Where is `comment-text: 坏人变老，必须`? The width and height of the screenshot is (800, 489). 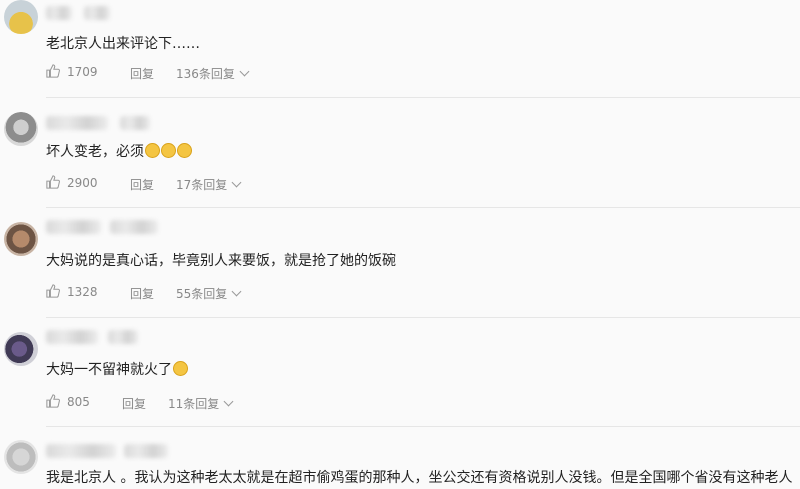 comment-text: 坏人变老，必须 is located at coordinates (119, 152).